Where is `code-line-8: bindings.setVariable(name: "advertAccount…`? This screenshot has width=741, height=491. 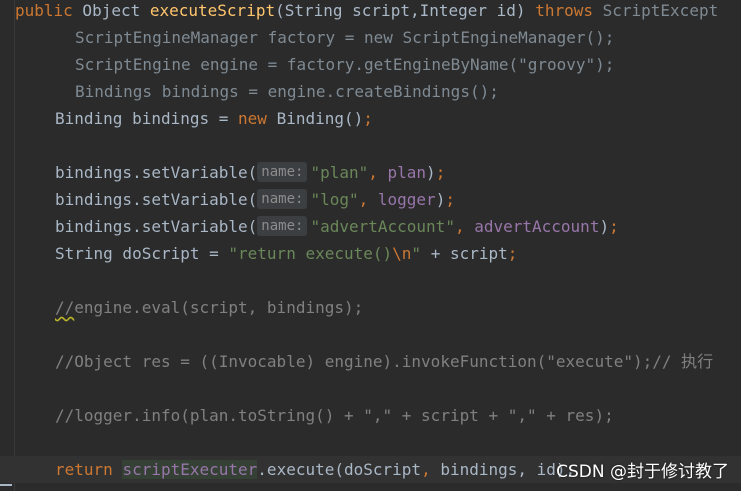 code-line-8: bindings.setVariable(name: "advertAccount… is located at coordinates (370, 226).